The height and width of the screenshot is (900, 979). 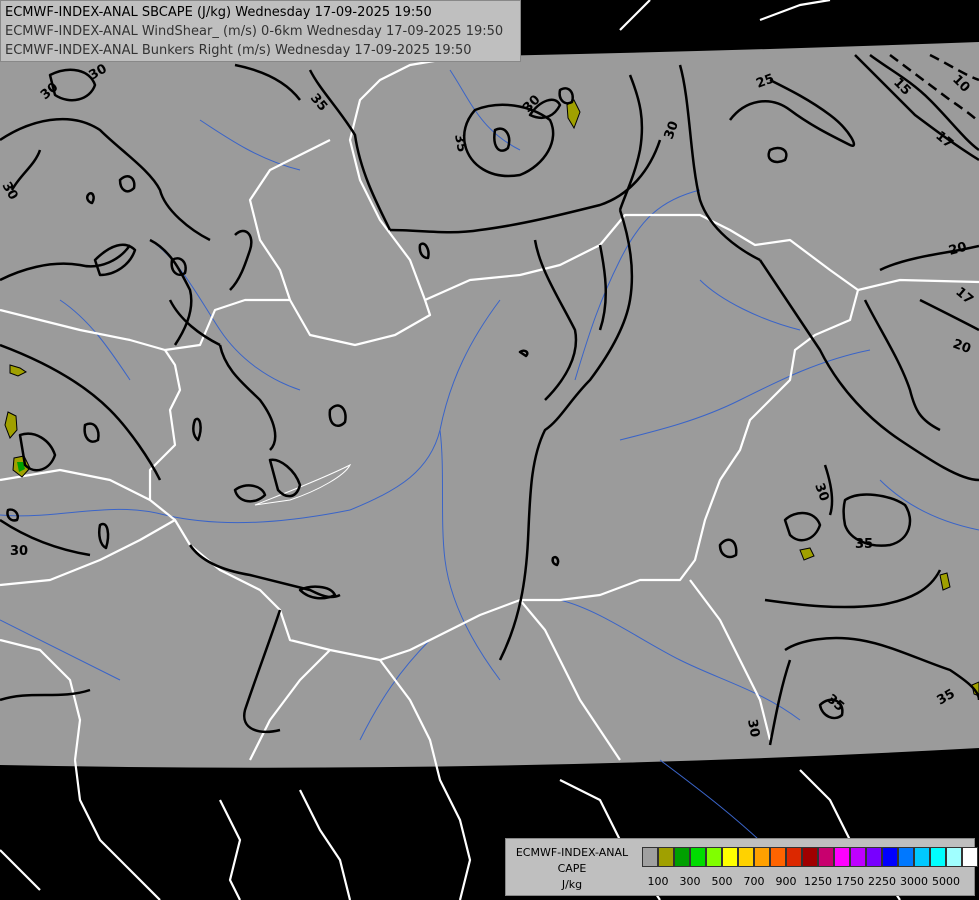 I want to click on legend-tick-label: 3000, so click(x=914, y=881).